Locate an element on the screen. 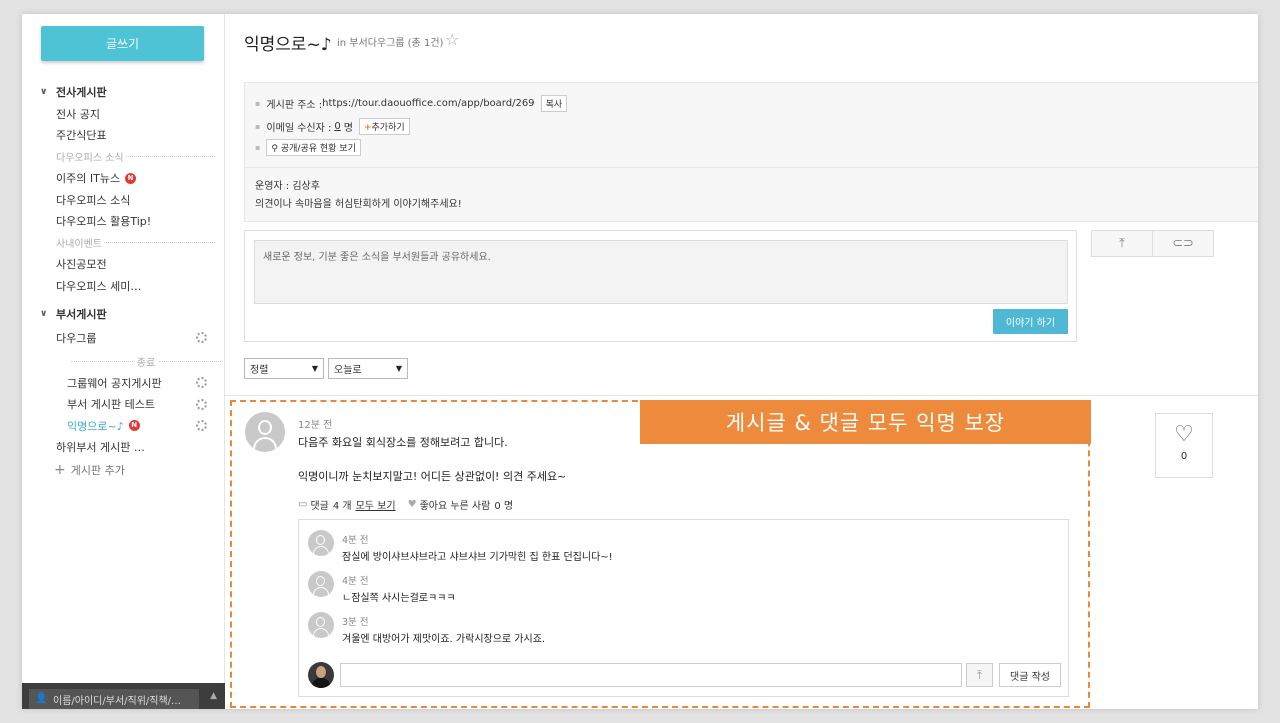  heart-icon: ♡ is located at coordinates (1184, 434).